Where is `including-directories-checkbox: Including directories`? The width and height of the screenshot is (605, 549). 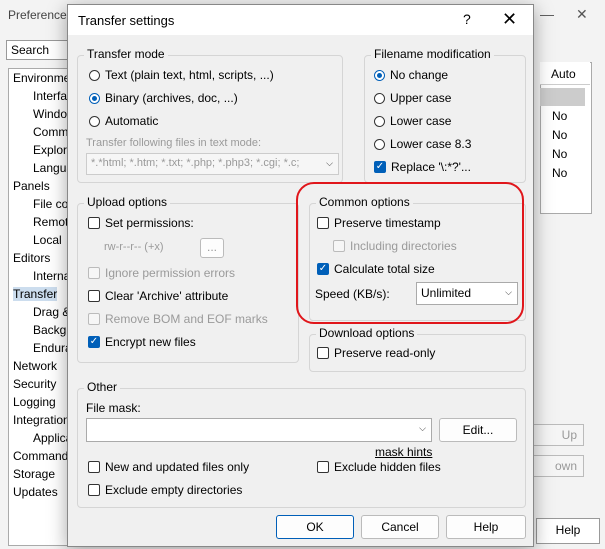
including-directories-checkbox: Including directories is located at coordinates (395, 246).